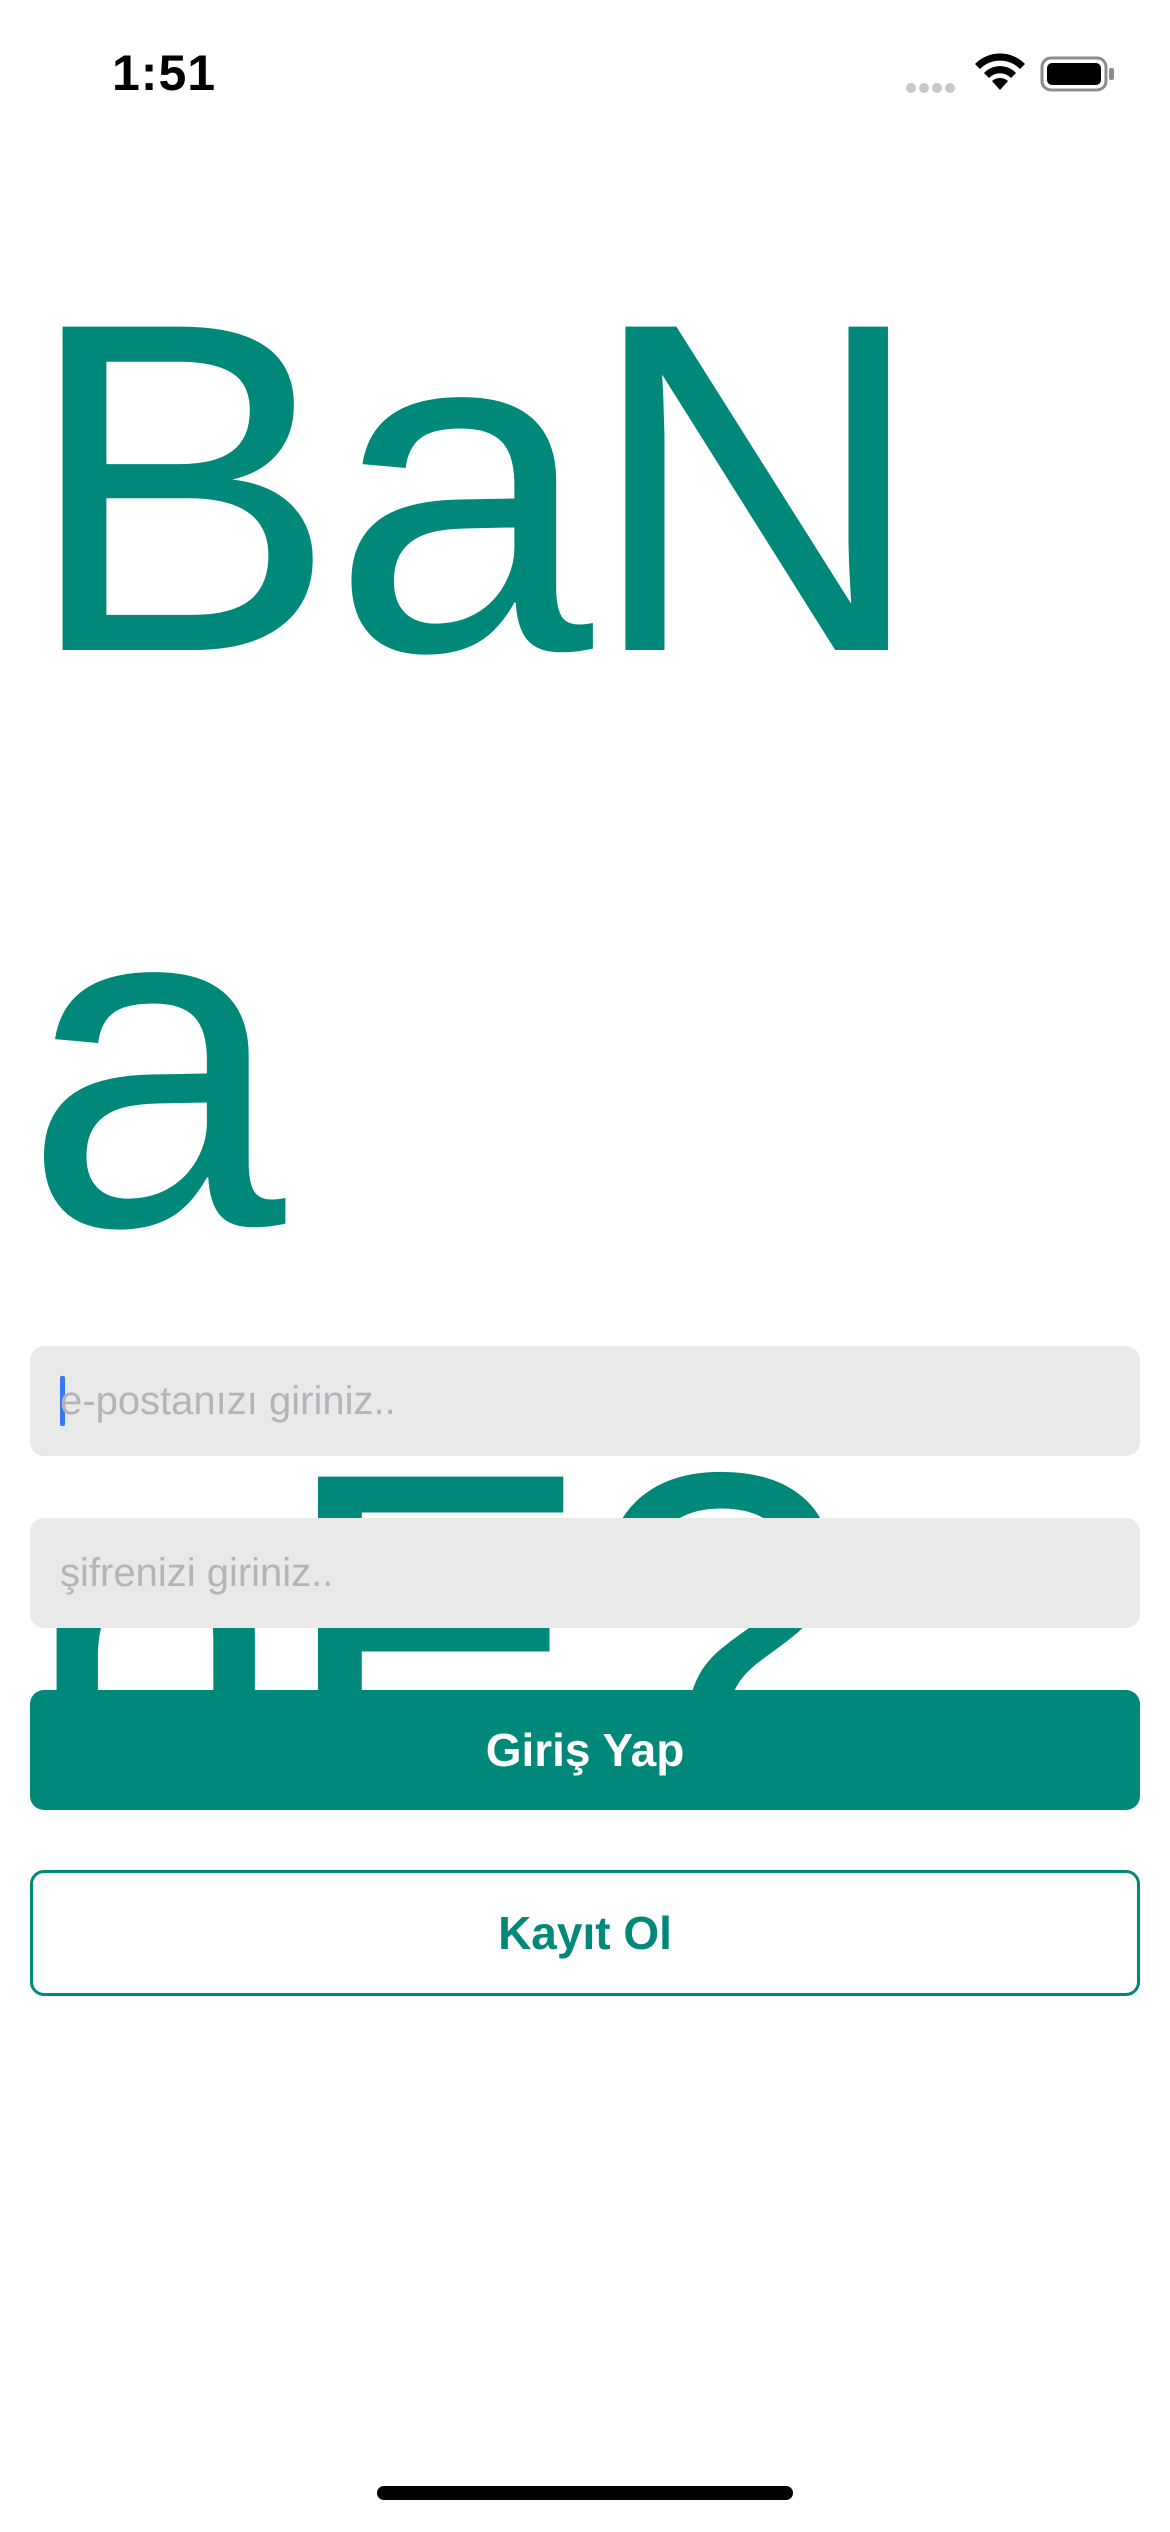 The width and height of the screenshot is (1170, 2532). What do you see at coordinates (585, 1933) in the screenshot?
I see `register-button: Kayıt Ol` at bounding box center [585, 1933].